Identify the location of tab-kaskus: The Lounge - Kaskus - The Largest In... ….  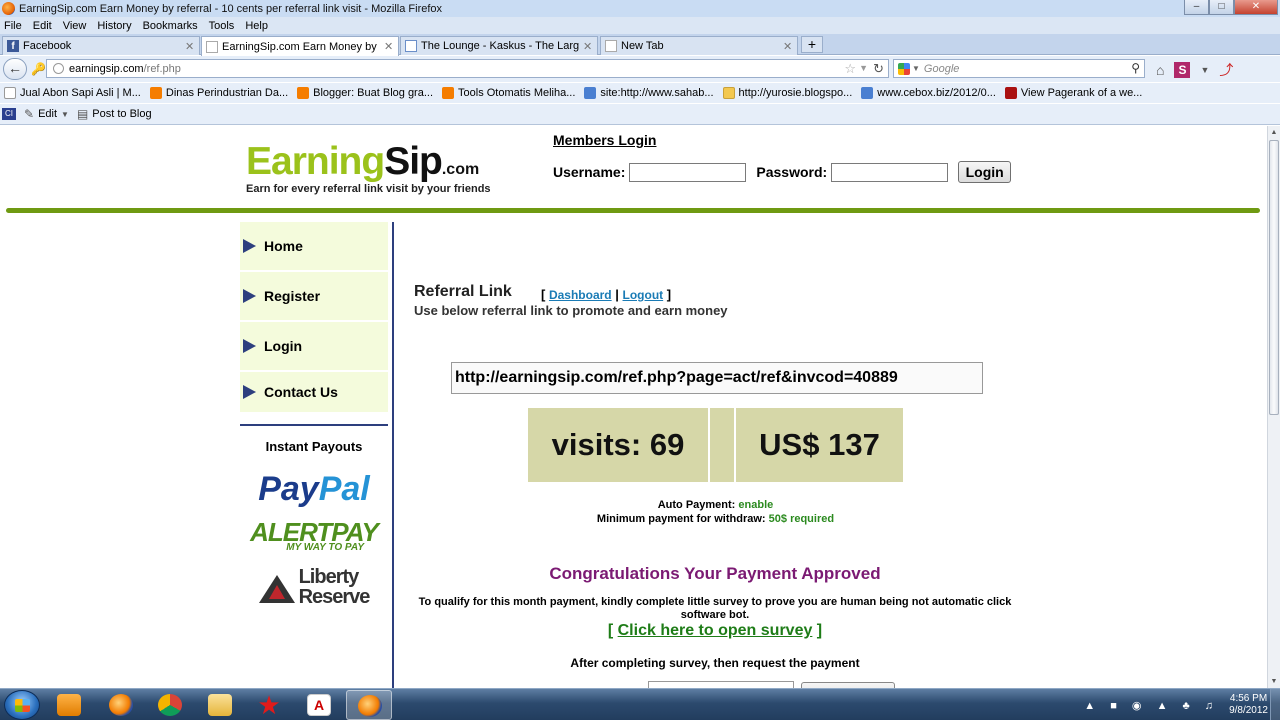
(499, 45).